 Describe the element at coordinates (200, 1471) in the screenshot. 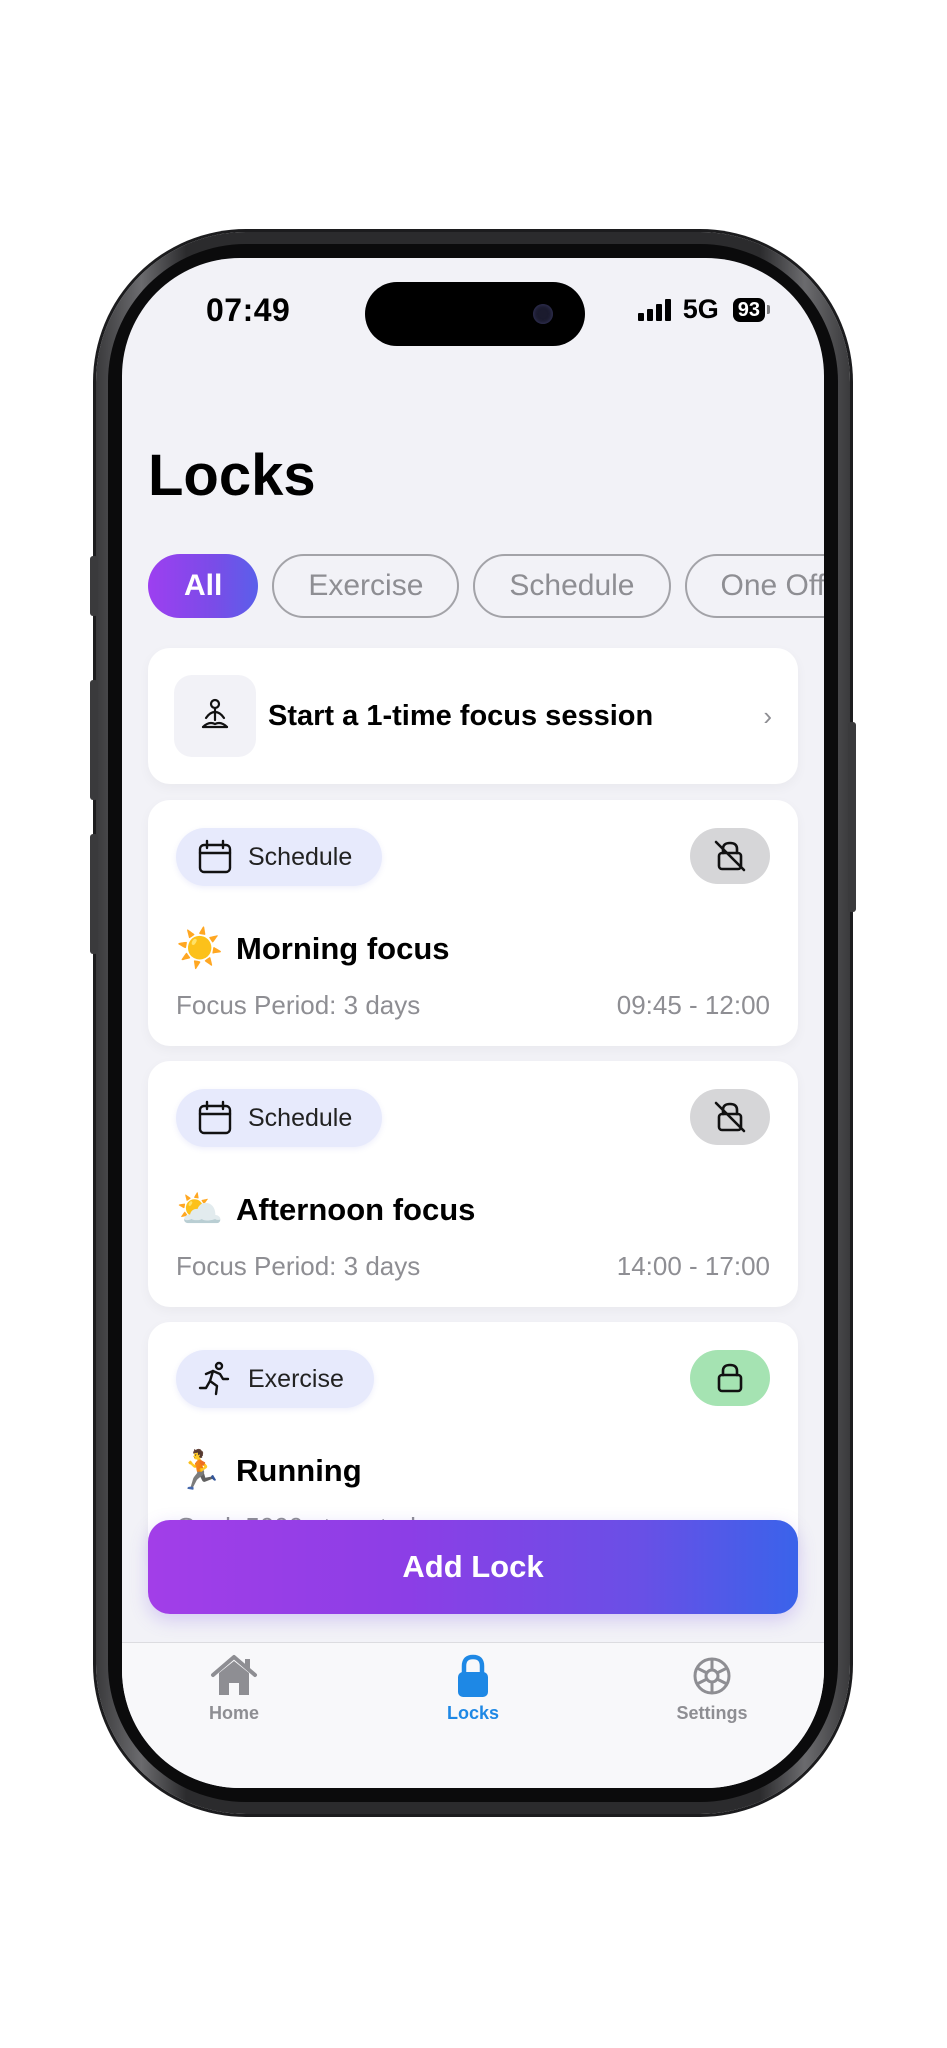

I see `runner-icon: 🏃` at that location.